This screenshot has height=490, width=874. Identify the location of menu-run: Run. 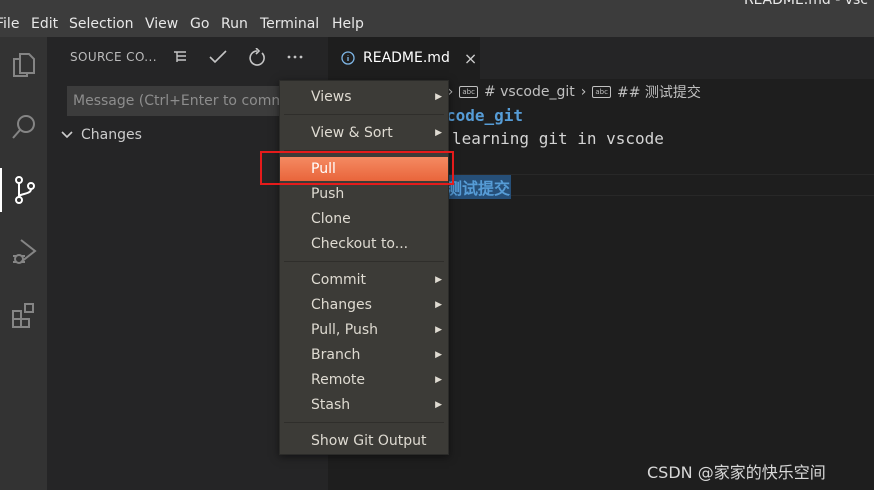
(234, 24).